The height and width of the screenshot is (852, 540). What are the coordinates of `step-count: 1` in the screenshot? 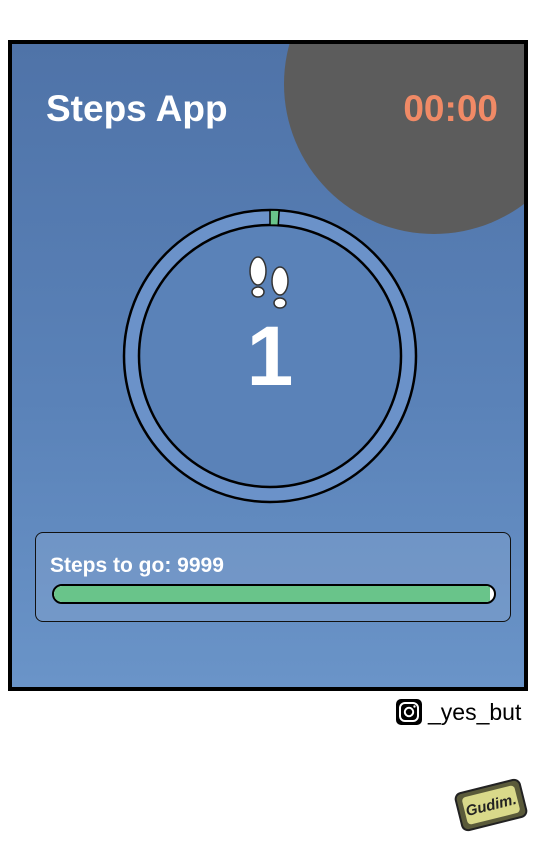 It's located at (270, 356).